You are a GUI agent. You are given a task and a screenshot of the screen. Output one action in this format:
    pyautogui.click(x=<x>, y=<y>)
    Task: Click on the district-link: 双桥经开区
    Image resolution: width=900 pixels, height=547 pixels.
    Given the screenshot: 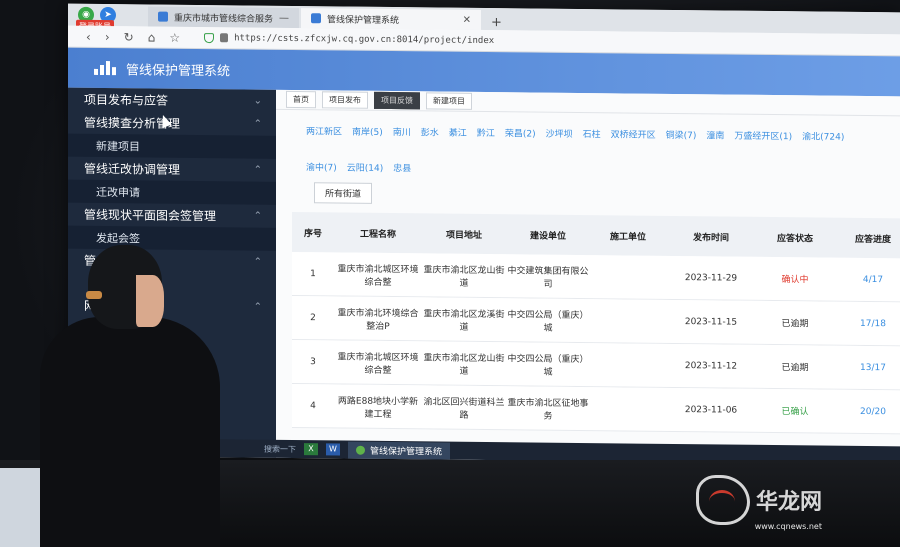 What is the action you would take?
    pyautogui.click(x=633, y=135)
    